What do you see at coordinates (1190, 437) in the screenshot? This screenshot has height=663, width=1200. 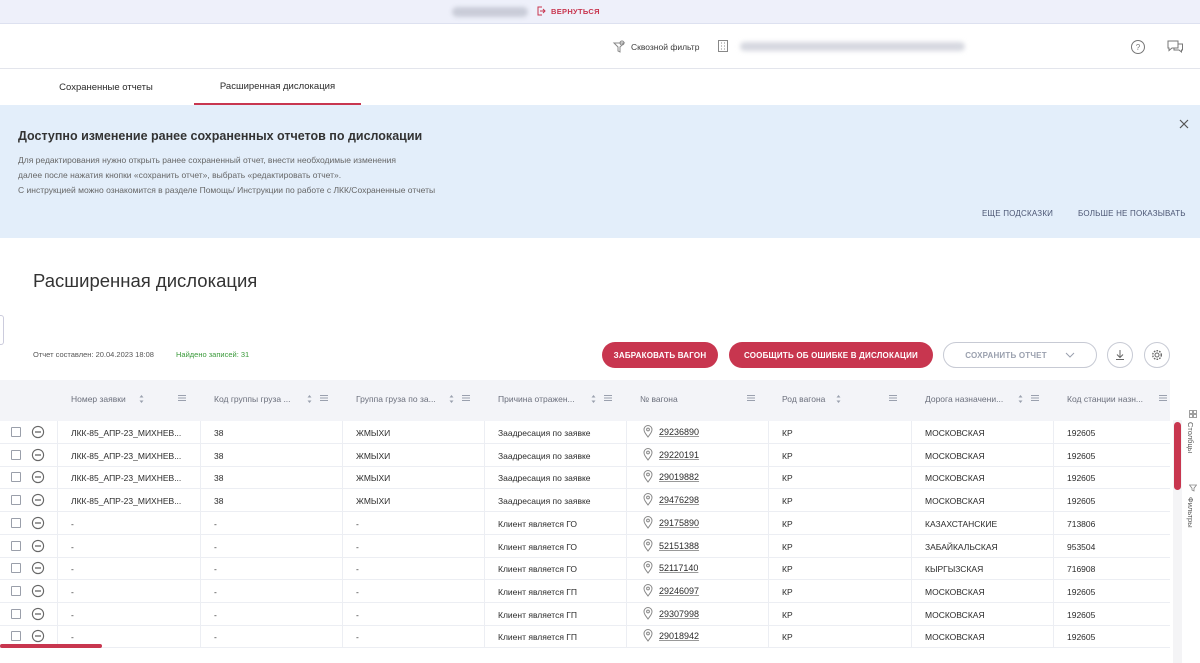 I see `columns-panel-toggle: Столбцы` at bounding box center [1190, 437].